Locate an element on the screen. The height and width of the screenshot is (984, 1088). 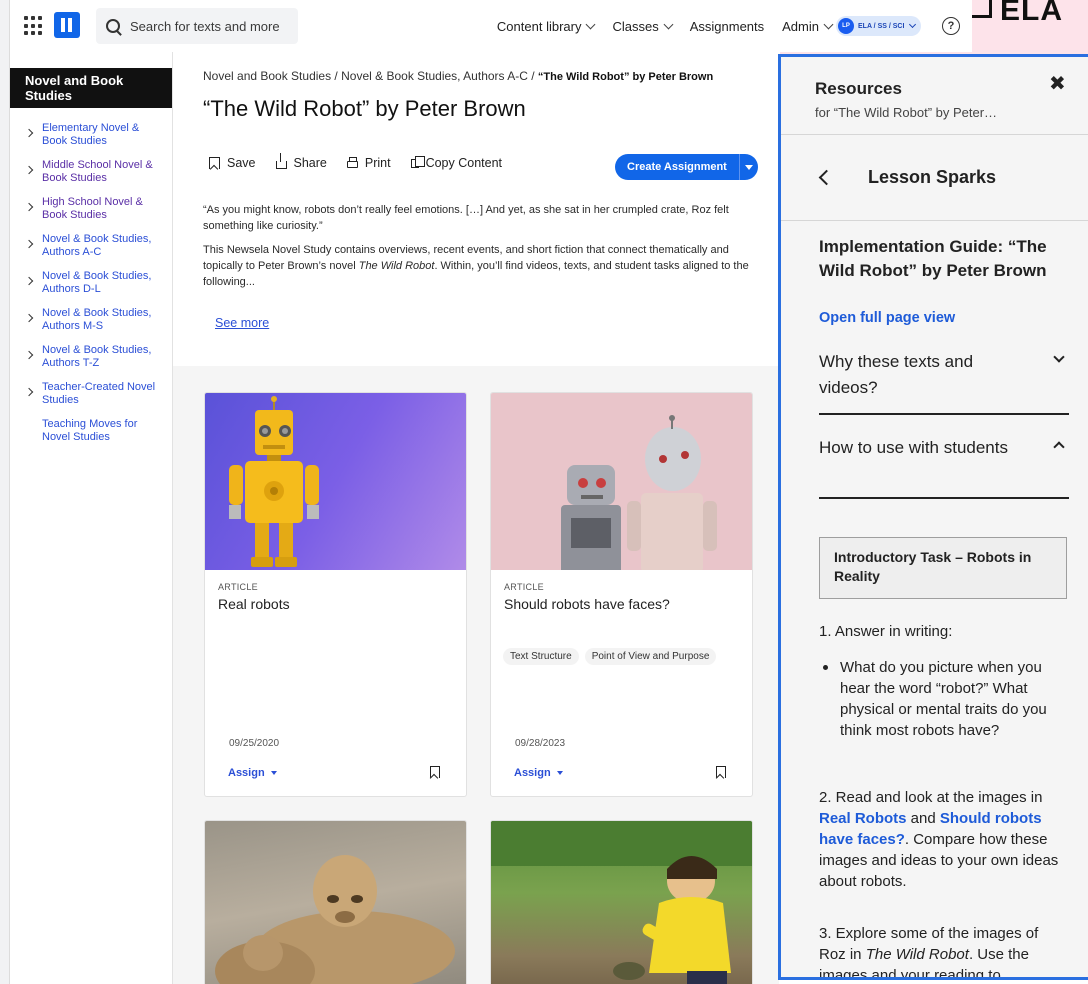
tag-text-structure: Text Structure is located at coordinates (541, 656).